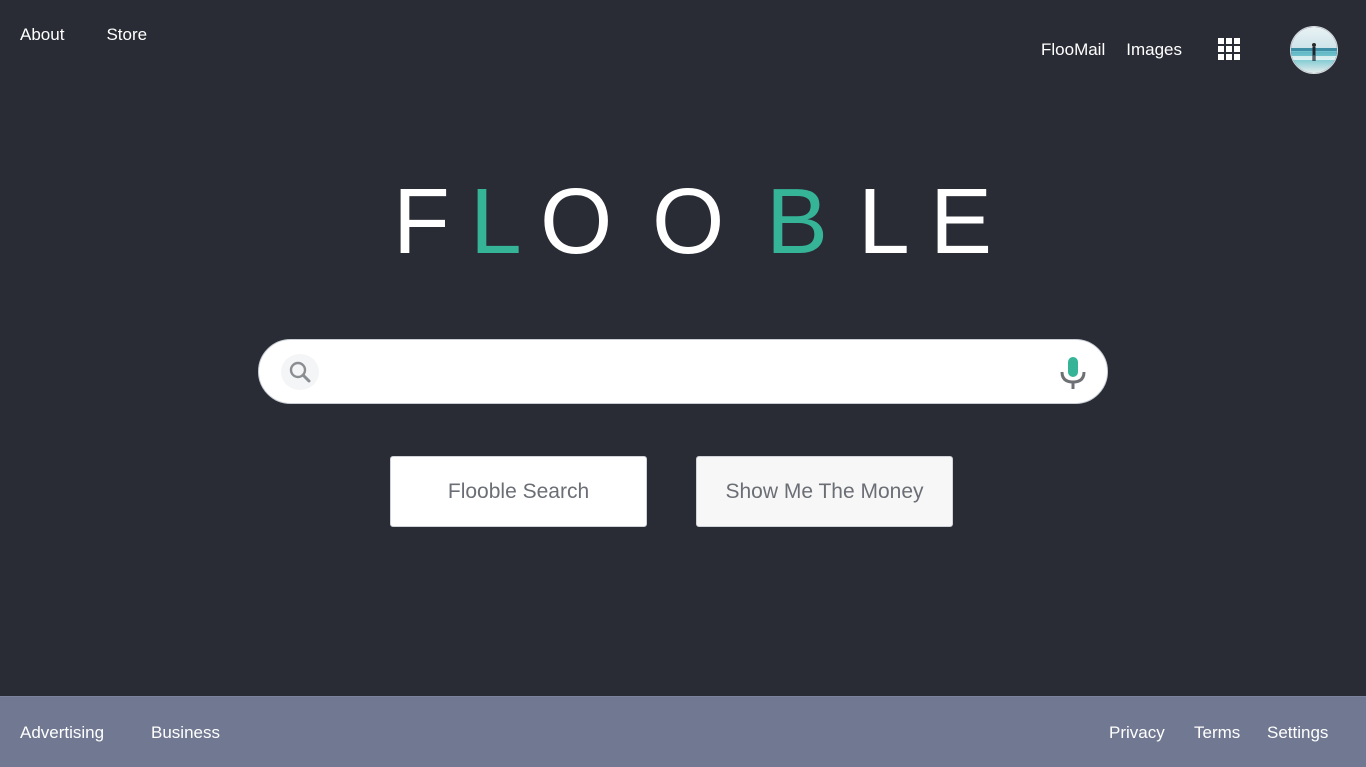 This screenshot has height=767, width=1366. I want to click on advertising-link: Advertising, so click(62, 733).